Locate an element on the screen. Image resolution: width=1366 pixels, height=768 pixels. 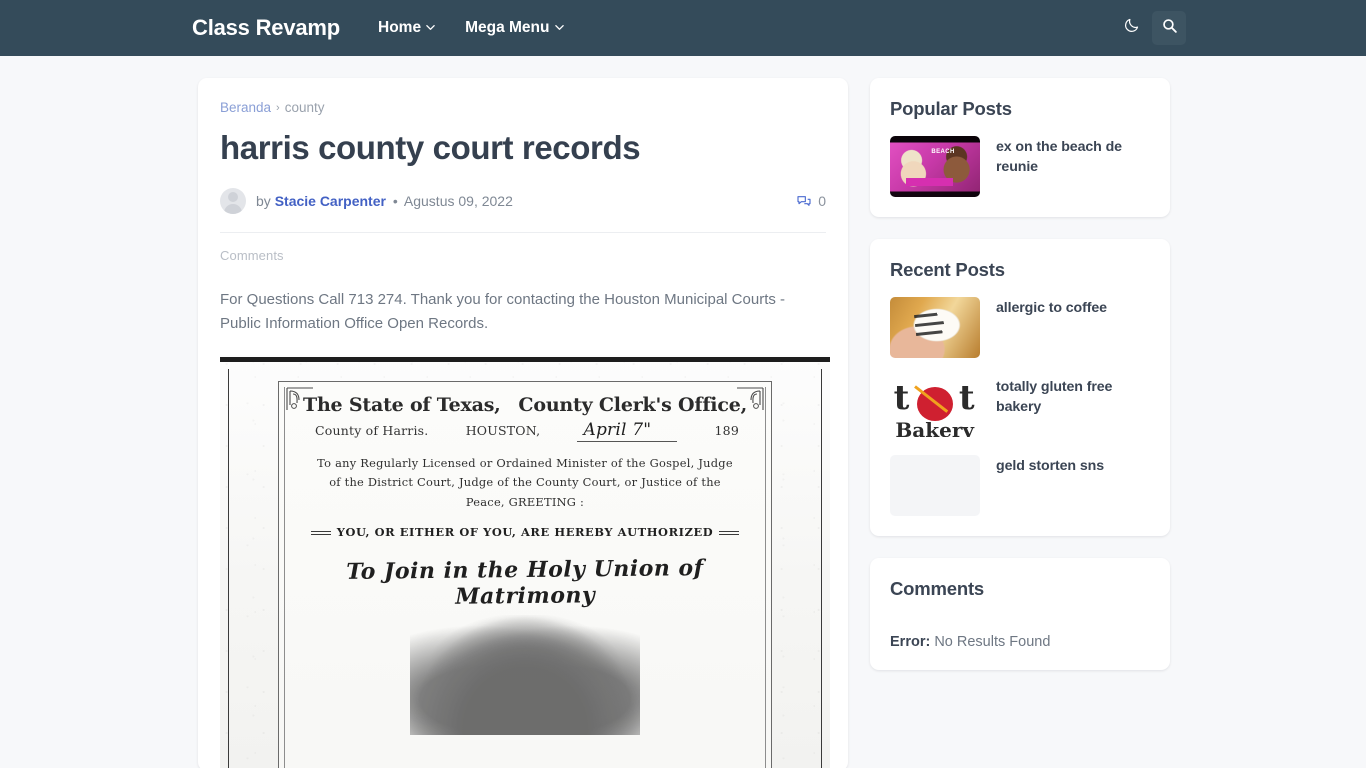
post-thumbnail: t t Bakery is located at coordinates (935, 406).